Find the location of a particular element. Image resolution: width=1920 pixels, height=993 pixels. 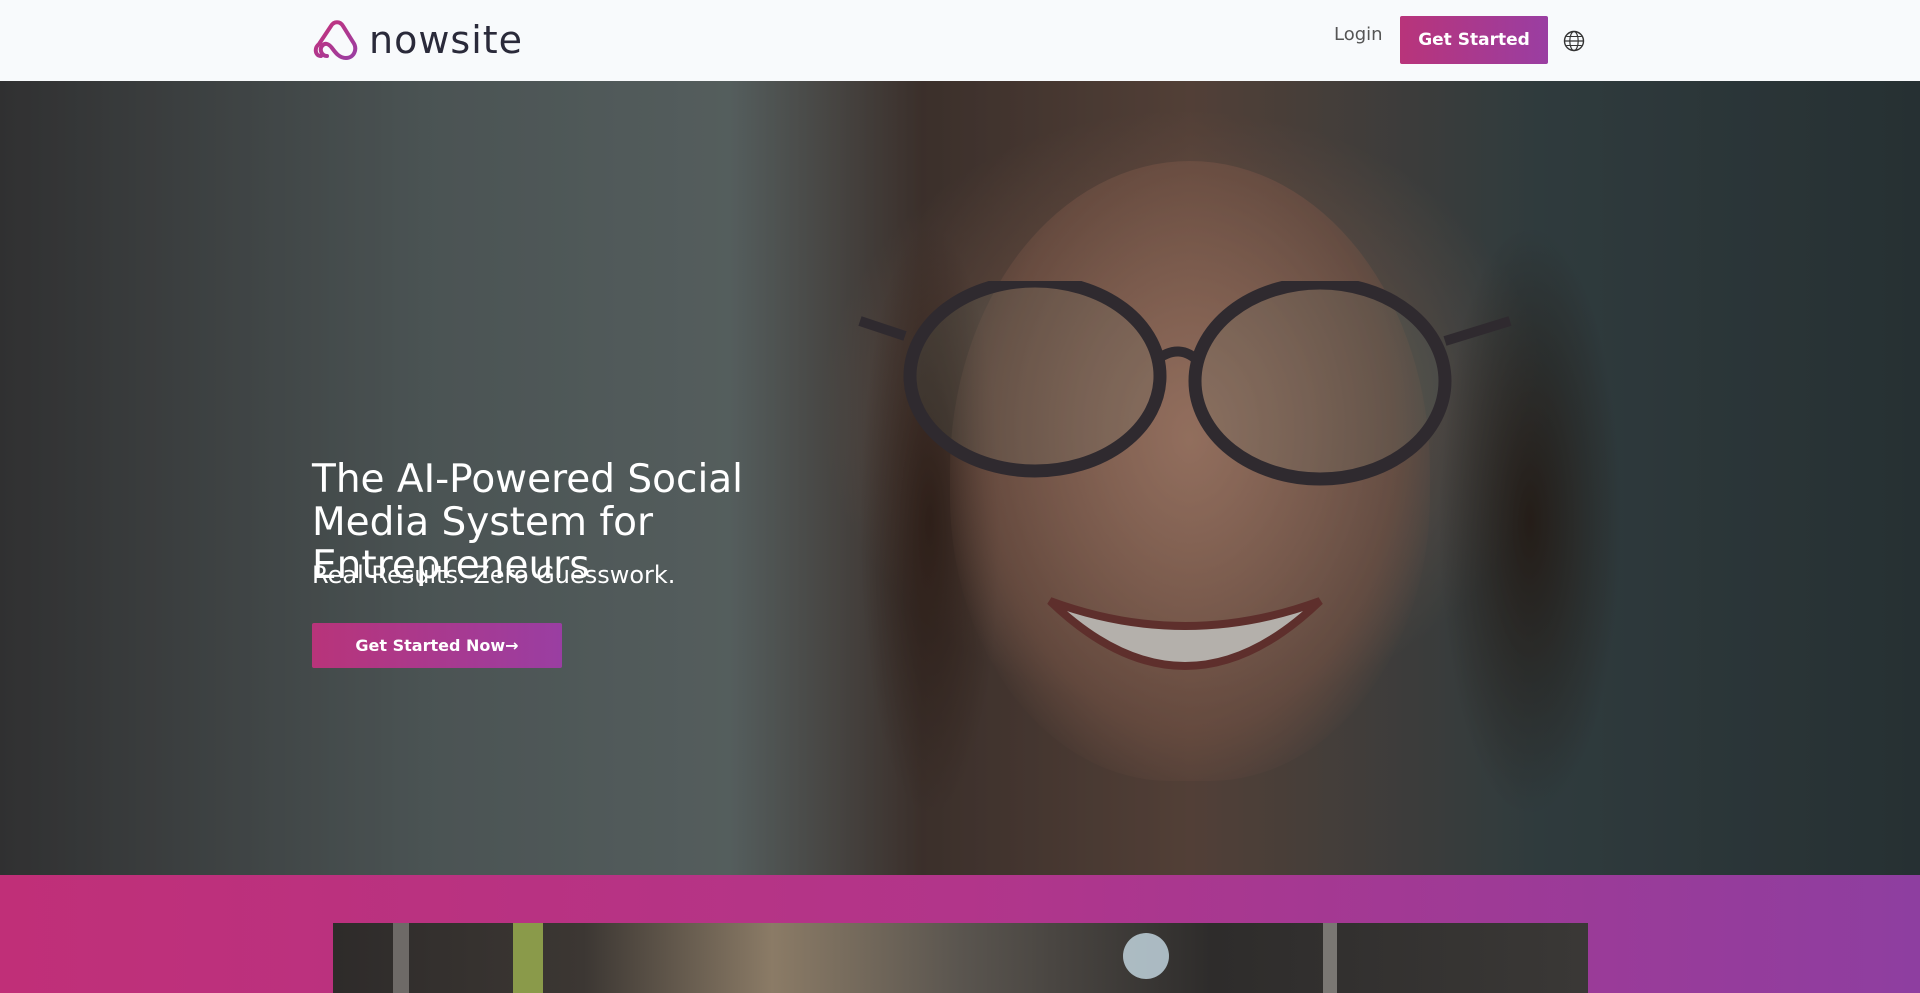

site-header: nowsite Login Get Started is located at coordinates (960, 40).